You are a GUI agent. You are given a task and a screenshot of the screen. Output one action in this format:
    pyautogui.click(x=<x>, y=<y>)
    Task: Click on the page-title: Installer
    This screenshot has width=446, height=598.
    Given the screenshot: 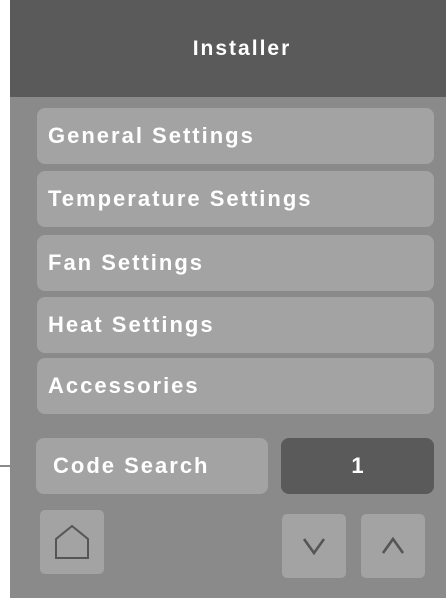 What is the action you would take?
    pyautogui.click(x=242, y=48)
    